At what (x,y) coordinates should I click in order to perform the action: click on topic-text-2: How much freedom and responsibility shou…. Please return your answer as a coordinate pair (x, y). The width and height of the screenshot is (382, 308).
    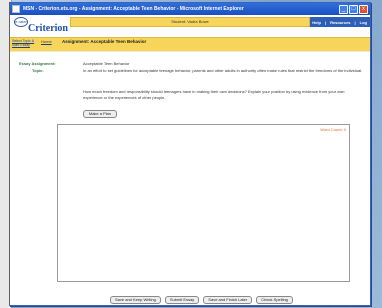
    Looking at the image, I should click on (214, 94).